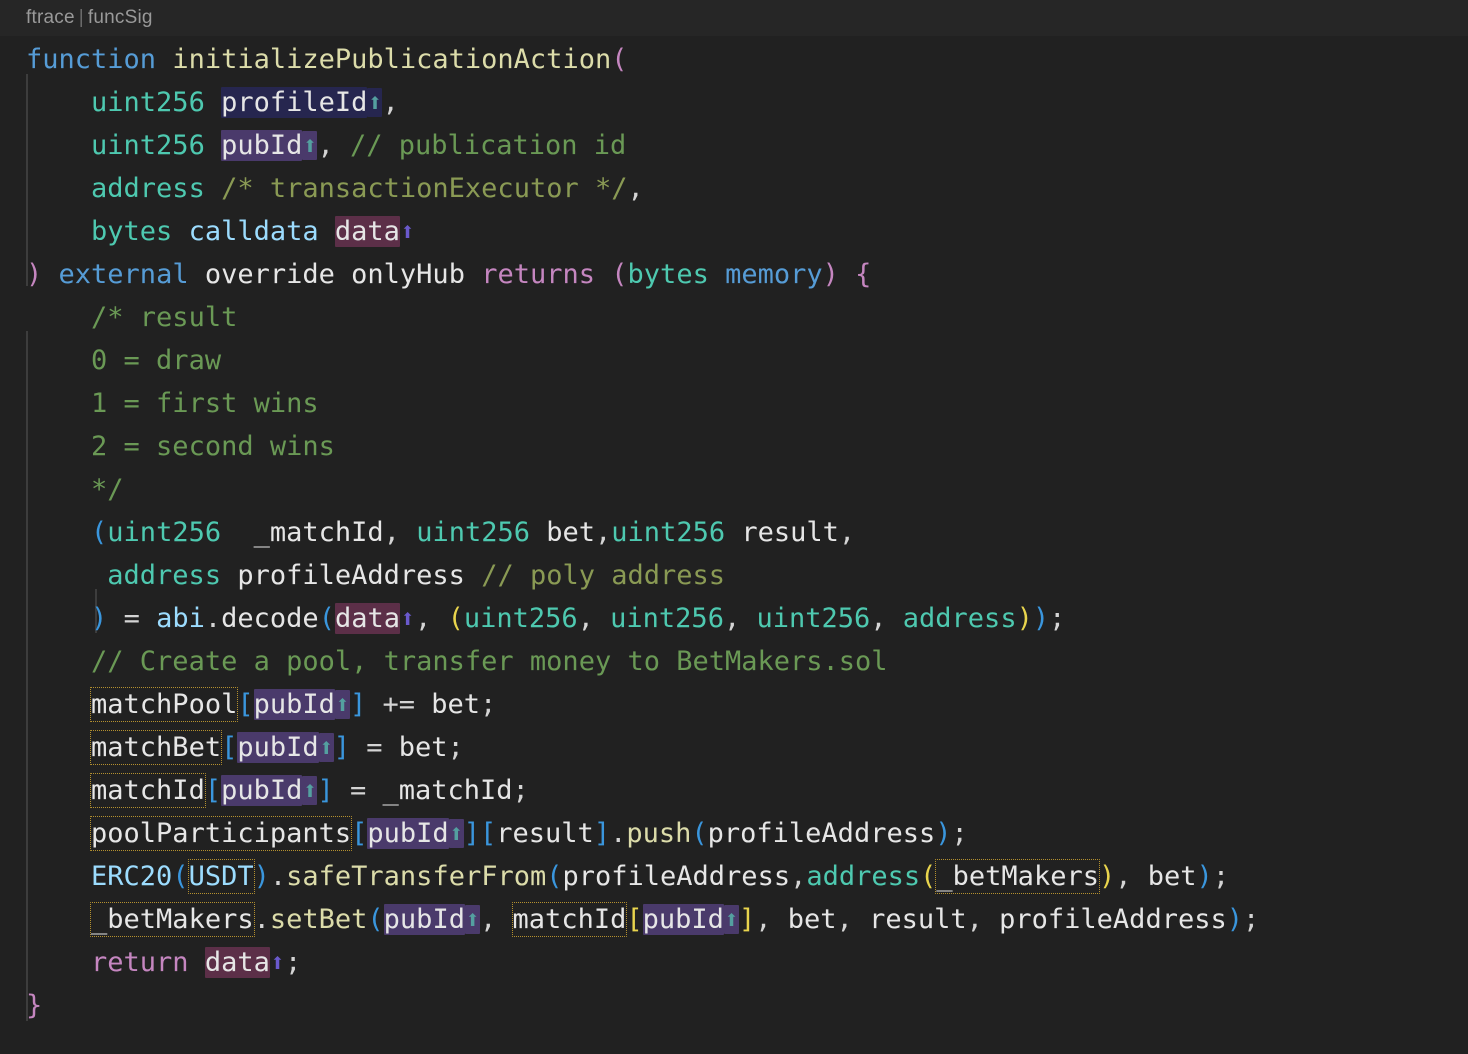  Describe the element at coordinates (734, 145) in the screenshot. I see `code-line: uint256 pubId⬆, // publication id` at that location.